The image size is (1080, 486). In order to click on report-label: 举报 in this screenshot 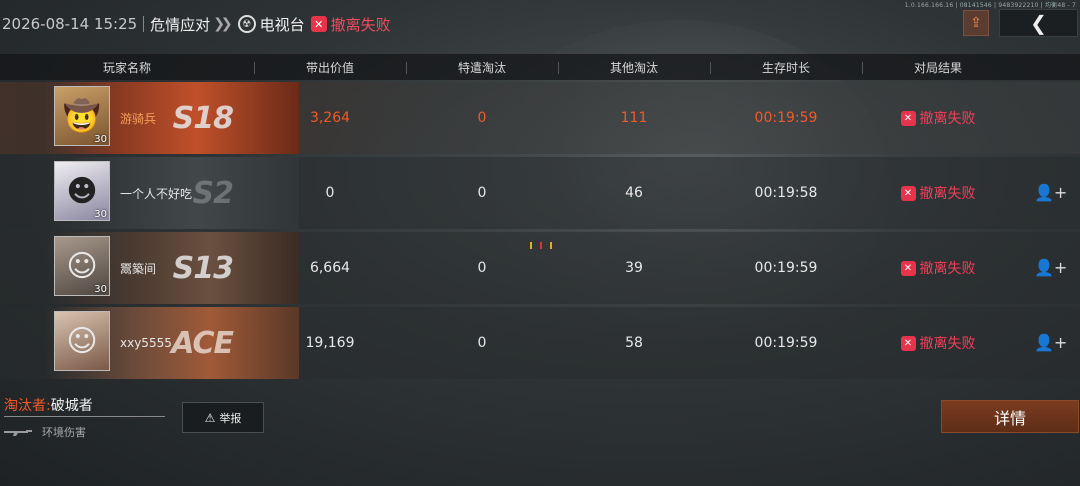, I will do `click(230, 418)`.